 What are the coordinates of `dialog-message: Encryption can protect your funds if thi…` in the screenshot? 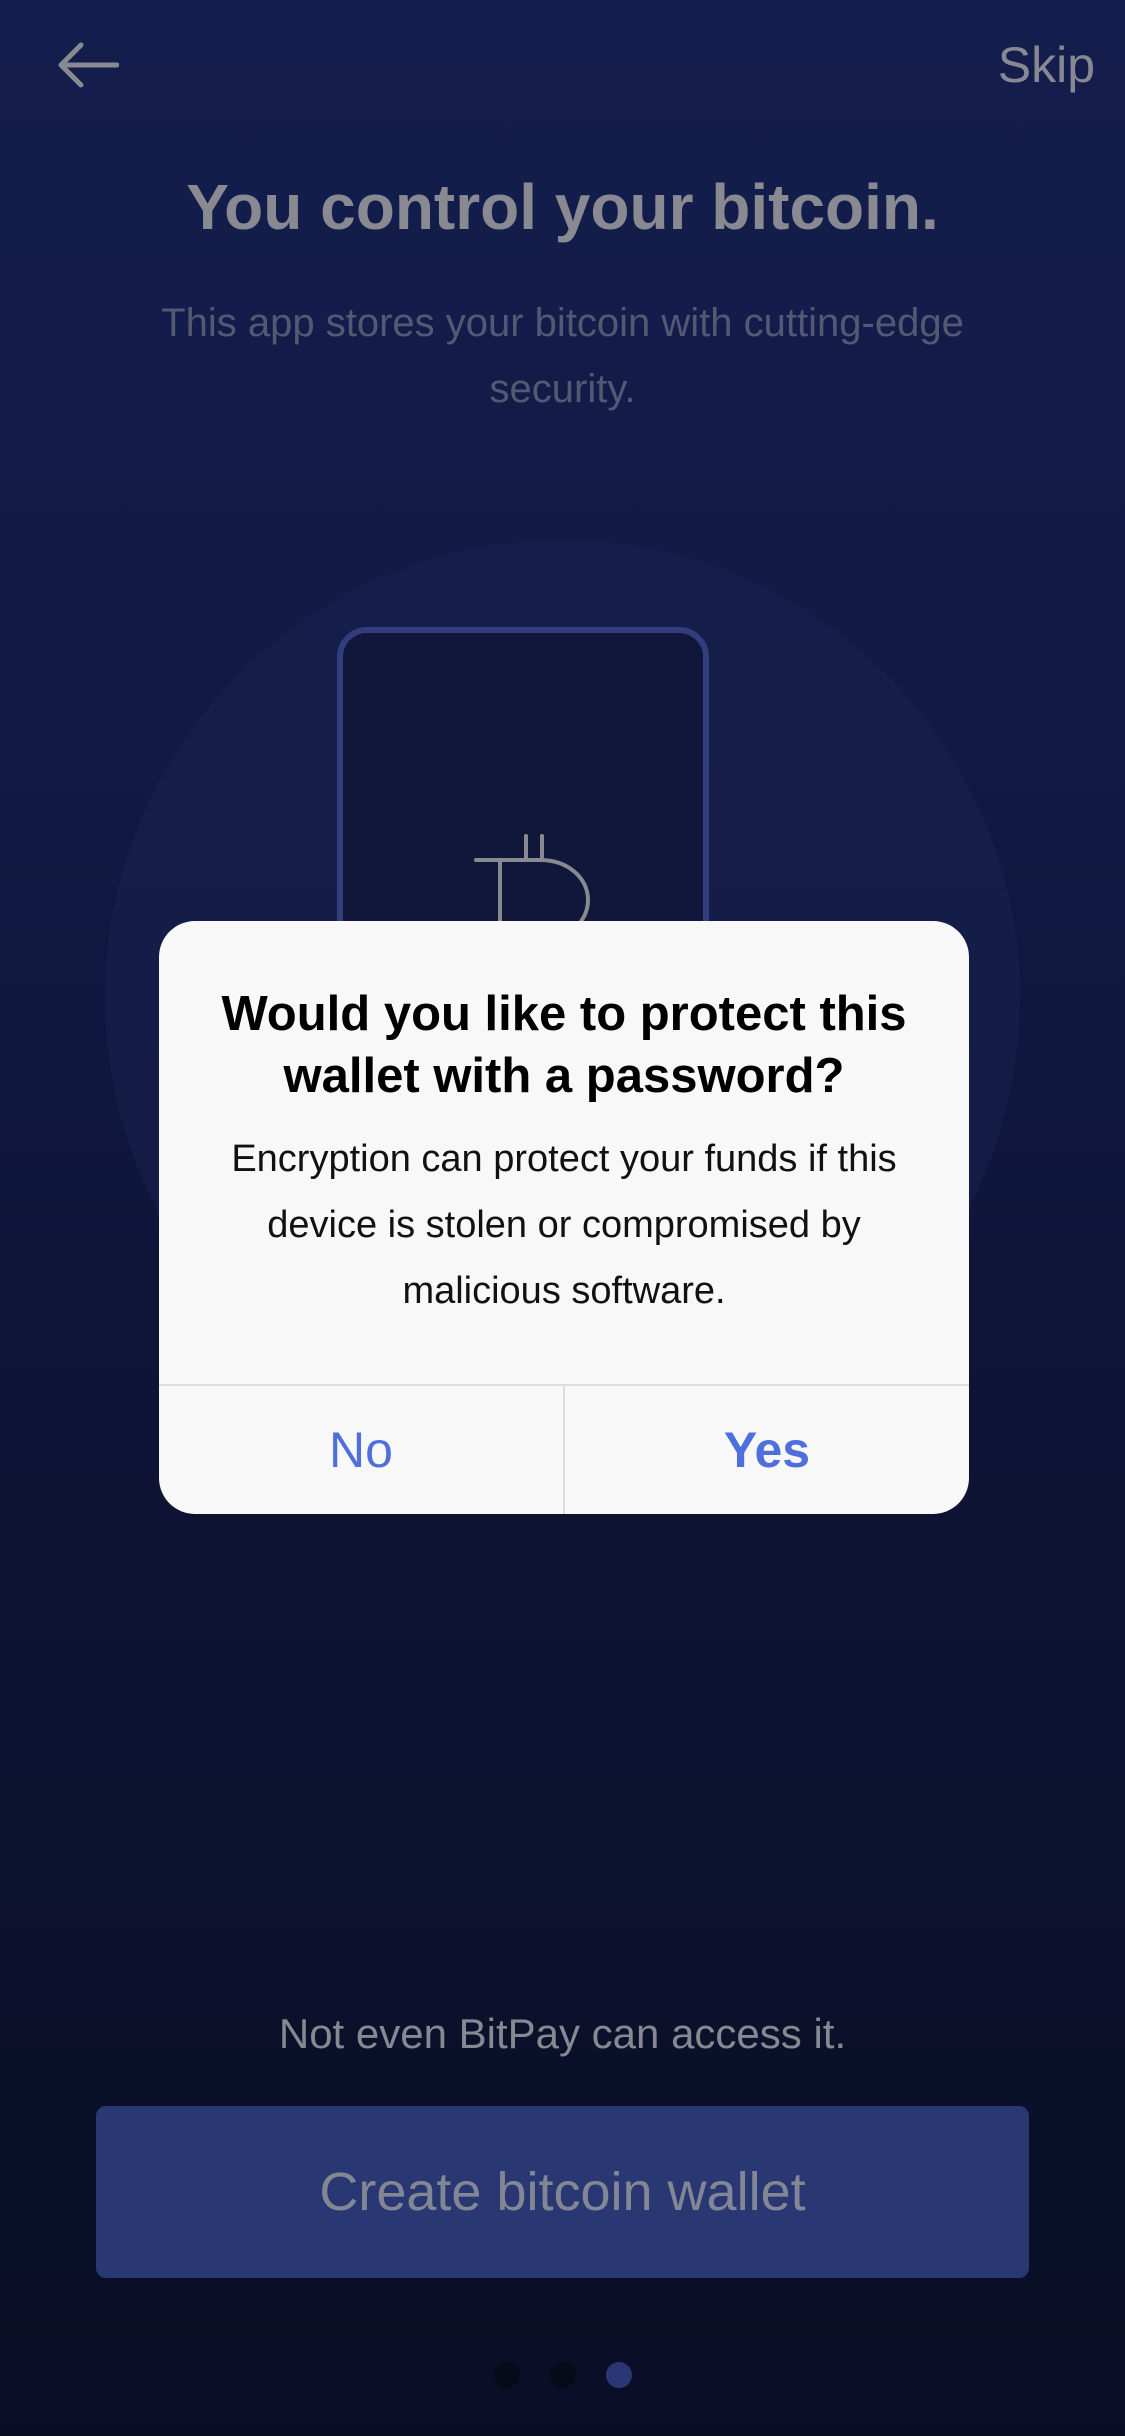 It's located at (564, 1225).